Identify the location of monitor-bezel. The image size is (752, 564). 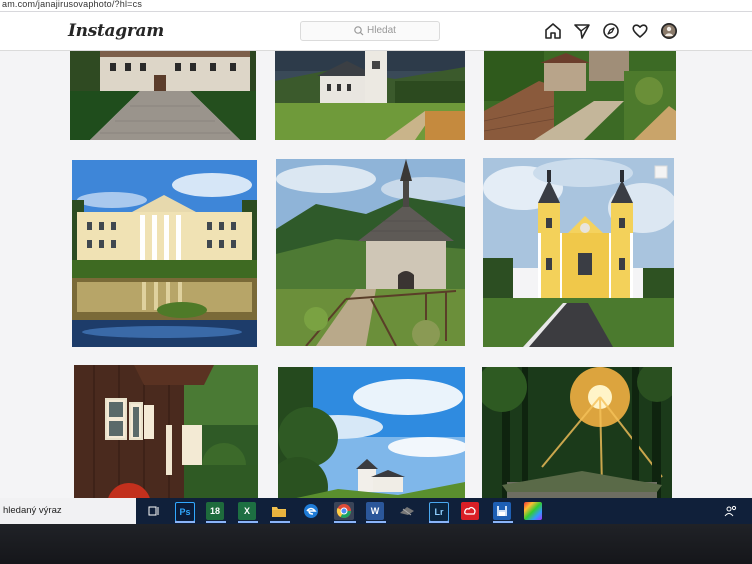
(376, 544).